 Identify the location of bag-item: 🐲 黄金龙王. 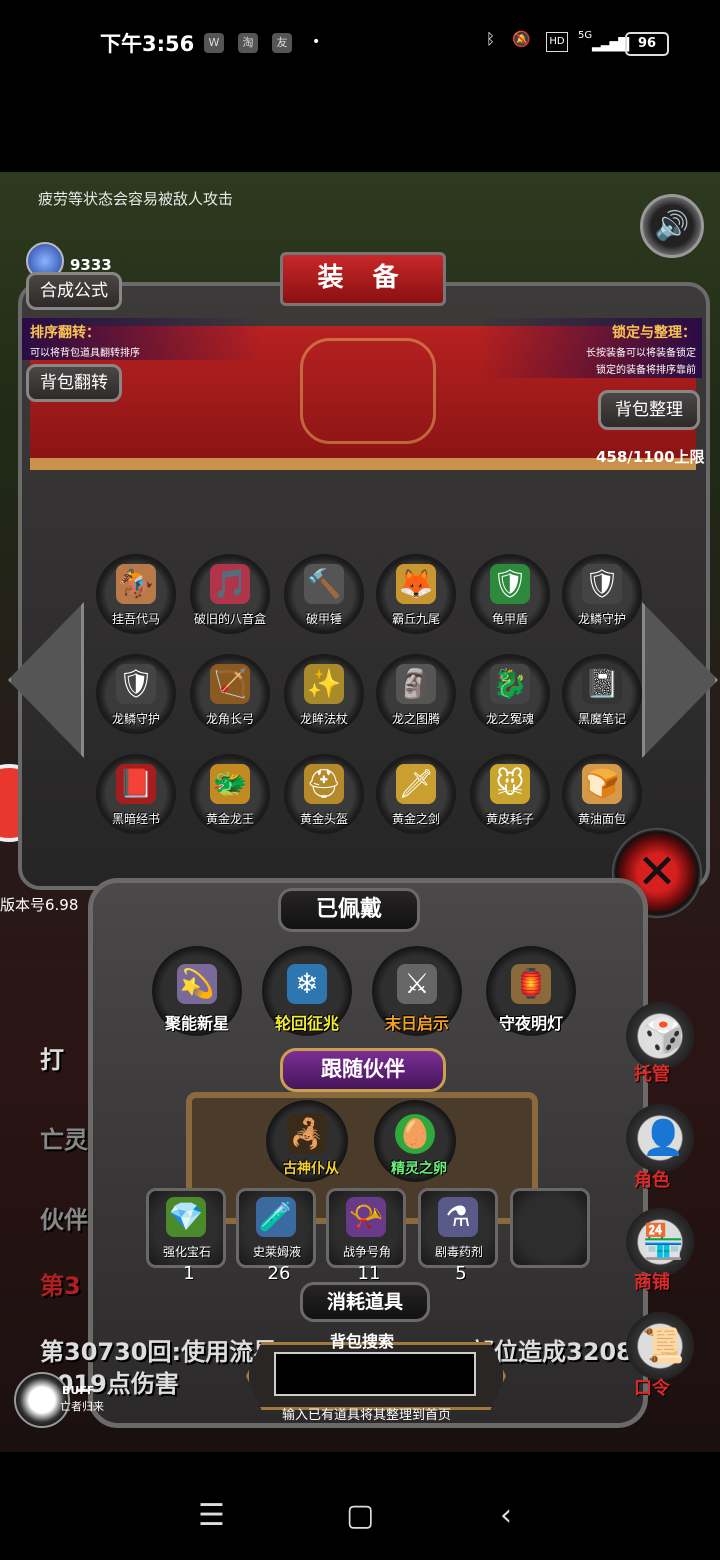
(230, 794).